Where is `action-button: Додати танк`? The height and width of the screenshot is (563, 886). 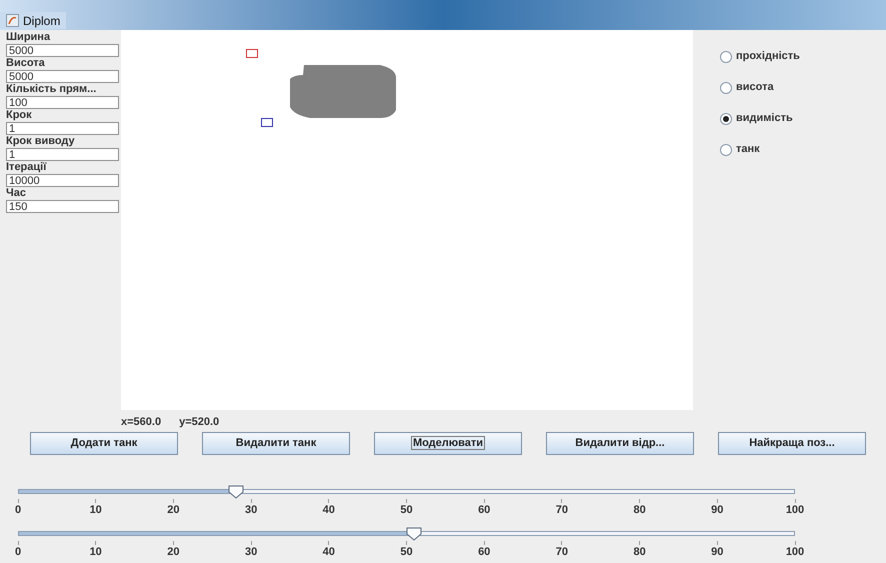 action-button: Додати танк is located at coordinates (104, 443).